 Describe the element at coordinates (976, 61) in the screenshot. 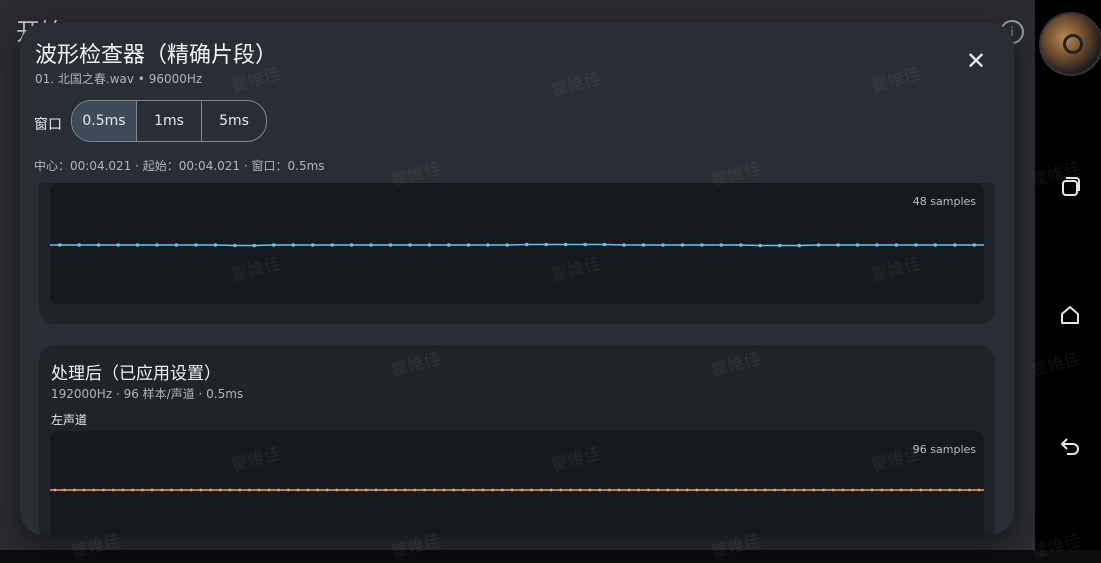

I see `close-icon: ✕` at that location.